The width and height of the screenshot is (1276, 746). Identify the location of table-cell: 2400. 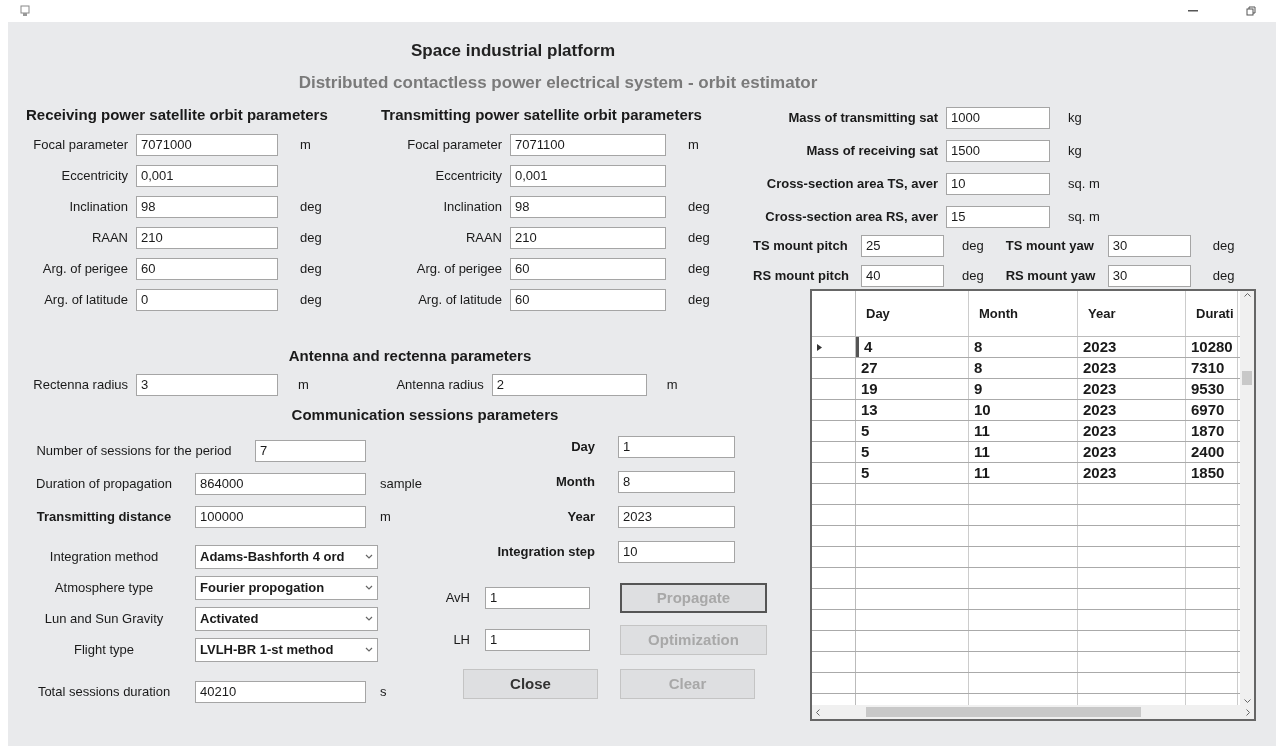
(1212, 452).